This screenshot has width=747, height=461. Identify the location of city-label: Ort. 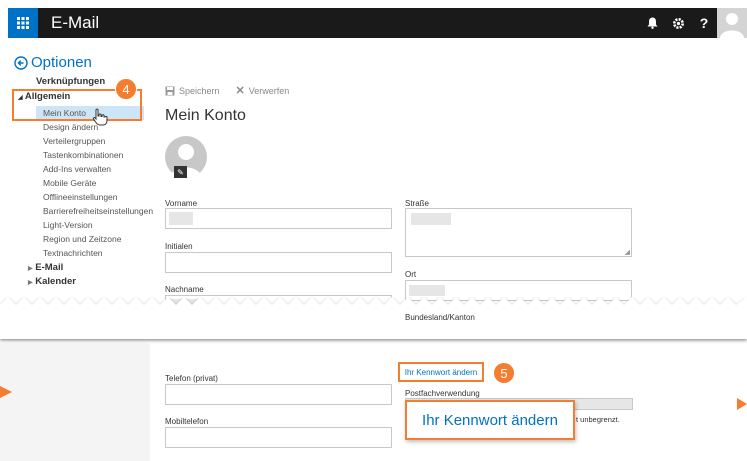
(411, 274).